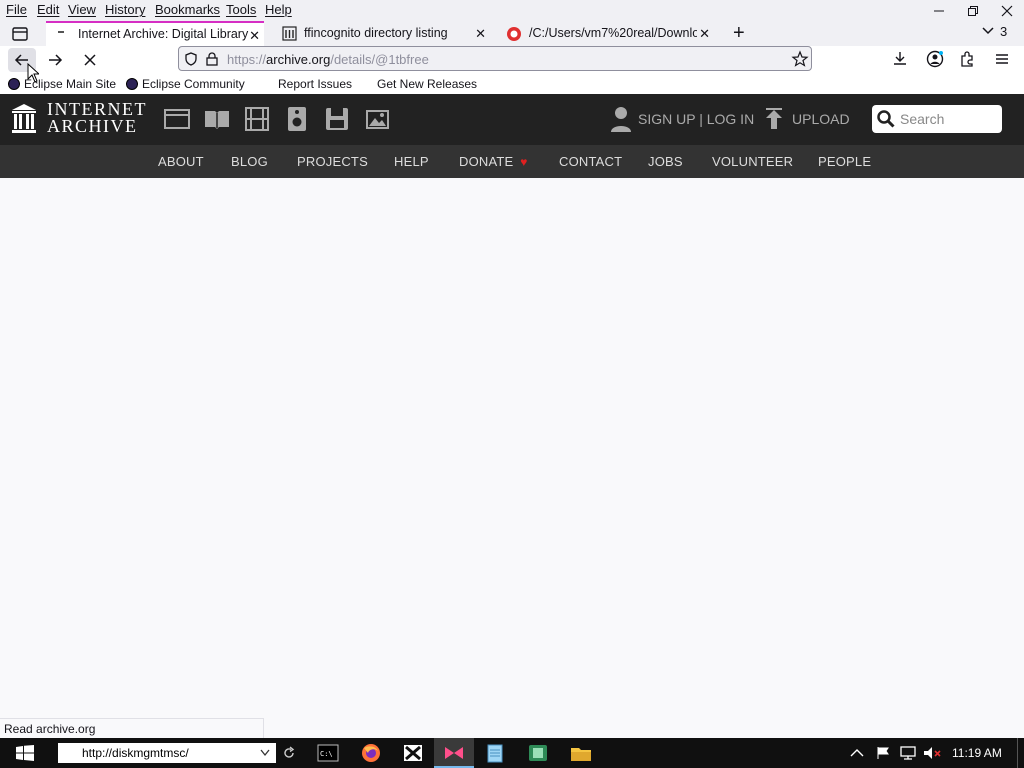 Image resolution: width=1024 pixels, height=768 pixels. Describe the element at coordinates (844, 161) in the screenshot. I see `nav-people: PEOPLE` at that location.